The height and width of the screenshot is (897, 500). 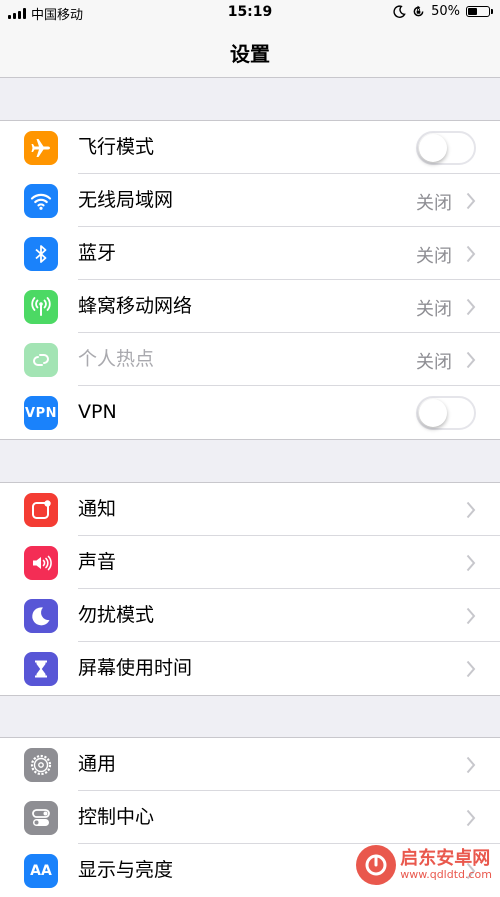 I want to click on row-label: 勿扰模式, so click(x=116, y=615).